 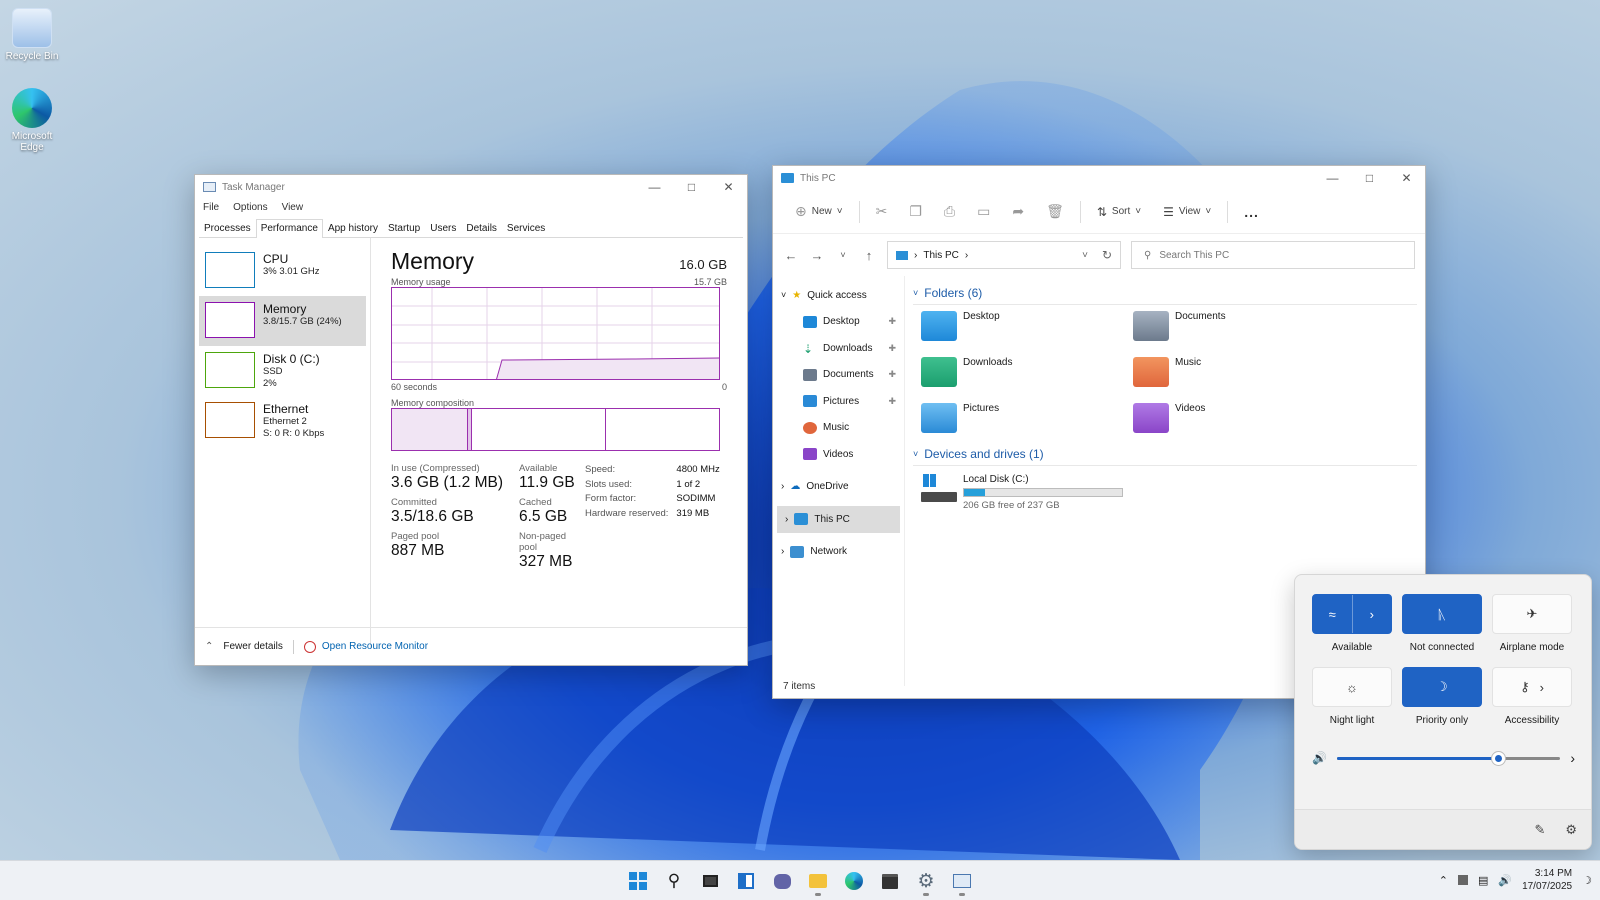 What do you see at coordinates (638, 881) in the screenshot?
I see `start-button` at bounding box center [638, 881].